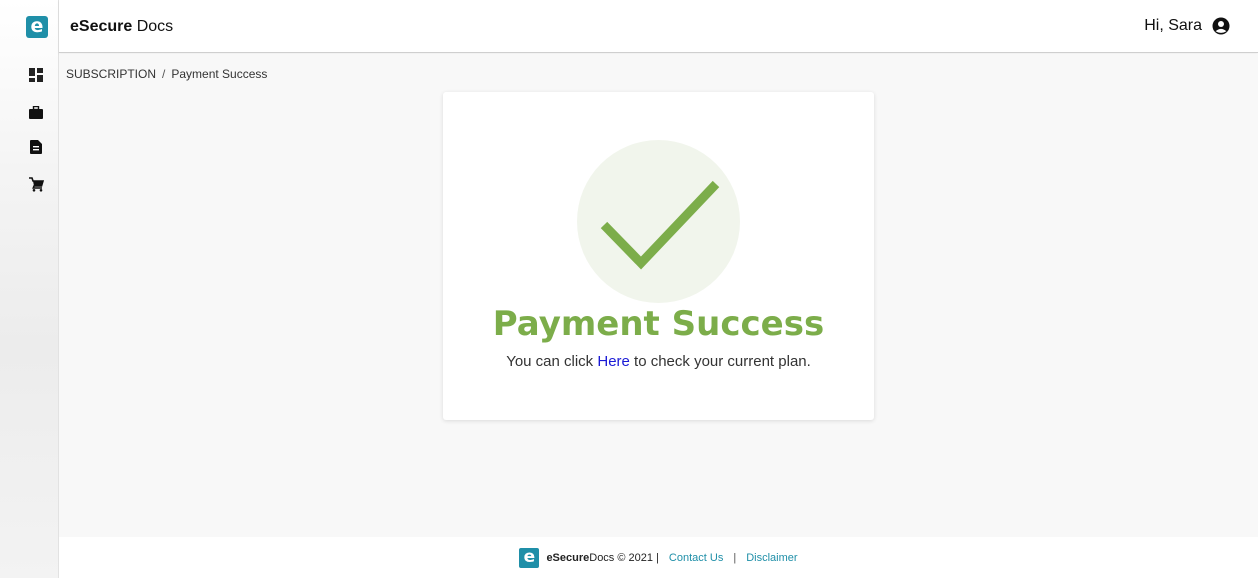  I want to click on breadcrumb-current: Payment Success, so click(219, 74).